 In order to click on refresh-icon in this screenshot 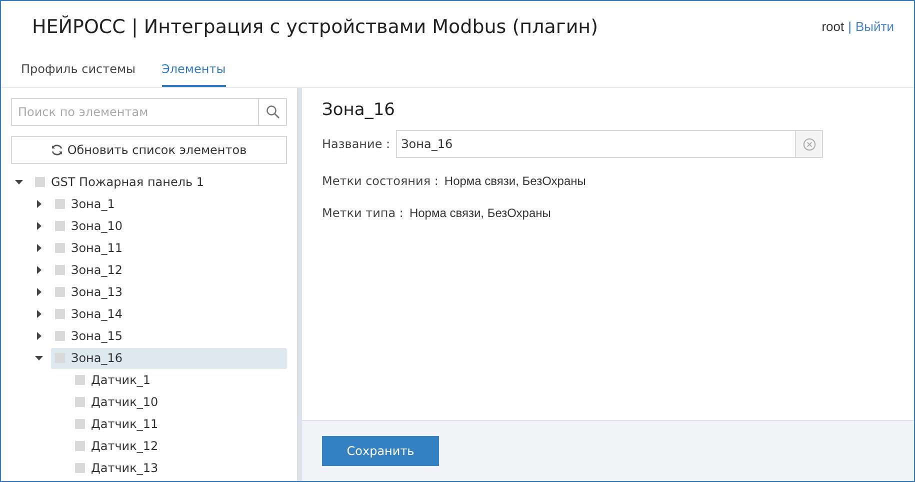, I will do `click(57, 150)`.